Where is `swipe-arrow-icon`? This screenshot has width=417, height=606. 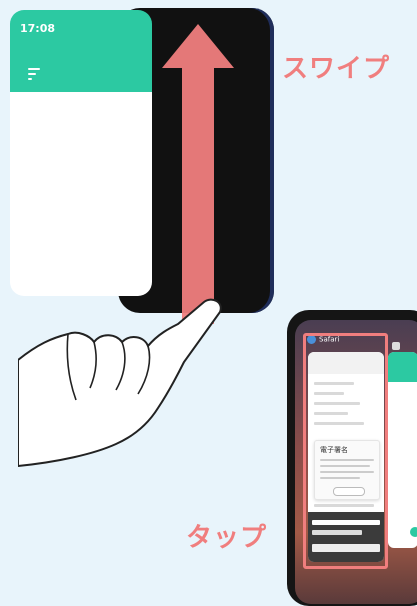
swipe-arrow-icon is located at coordinates (198, 174).